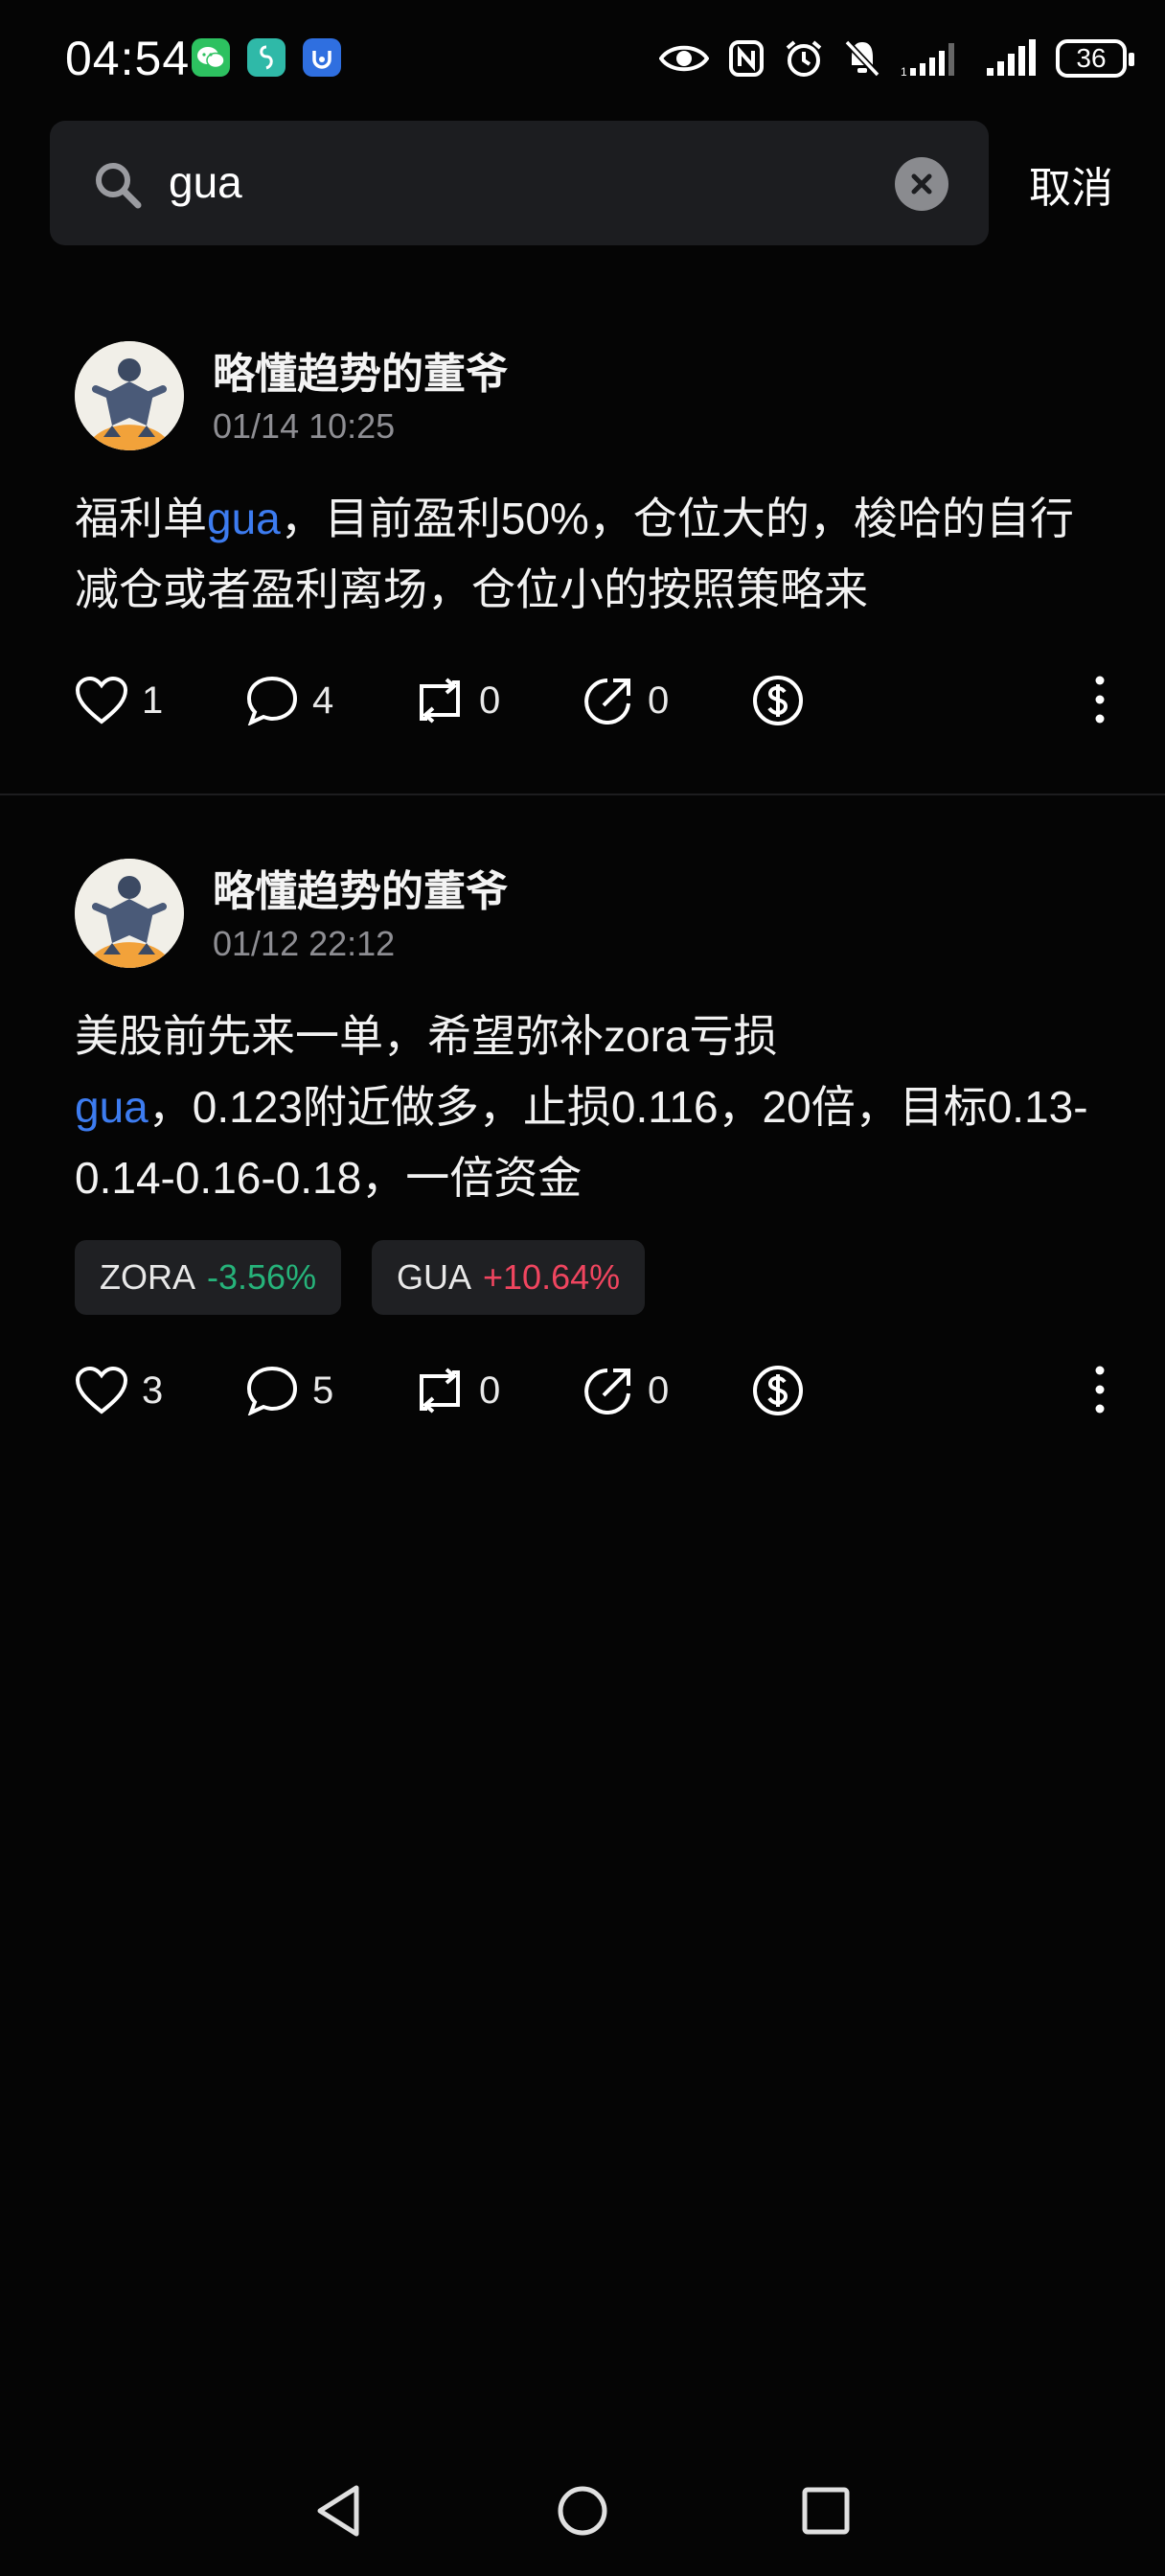  I want to click on recents-icon, so click(826, 2511).